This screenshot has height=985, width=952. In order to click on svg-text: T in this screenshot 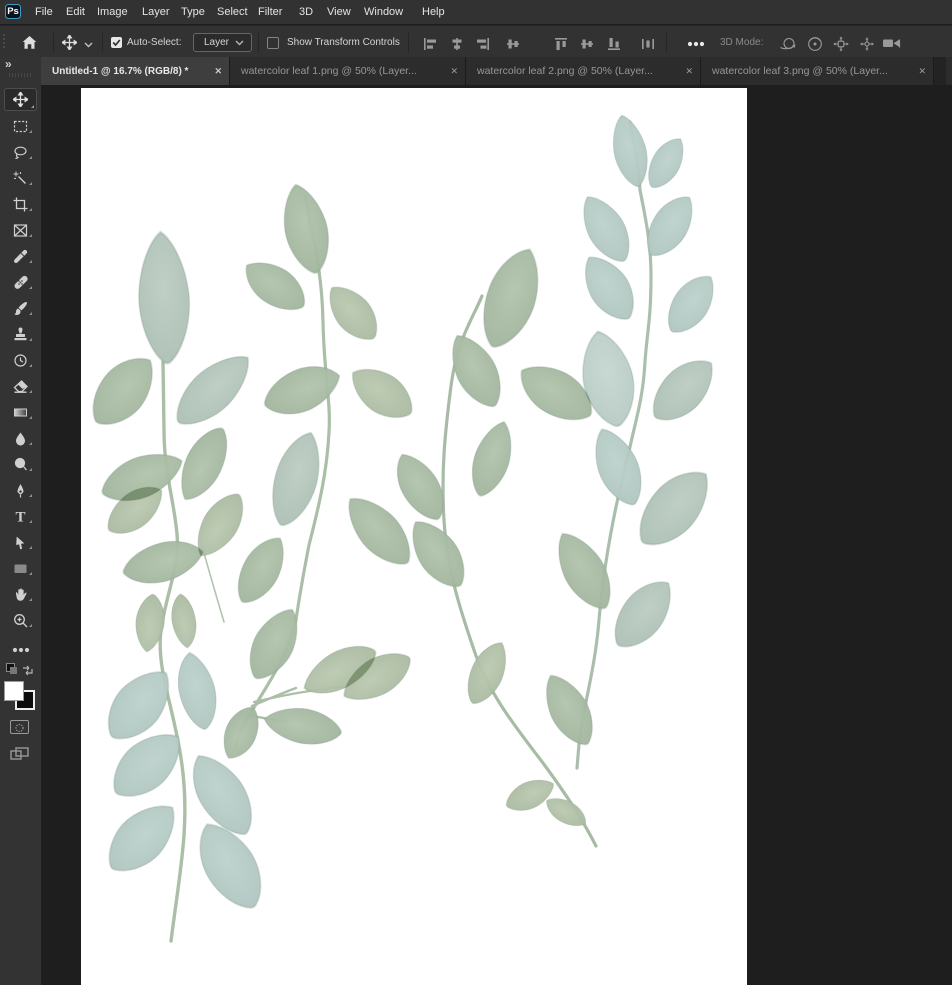, I will do `click(20, 517)`.